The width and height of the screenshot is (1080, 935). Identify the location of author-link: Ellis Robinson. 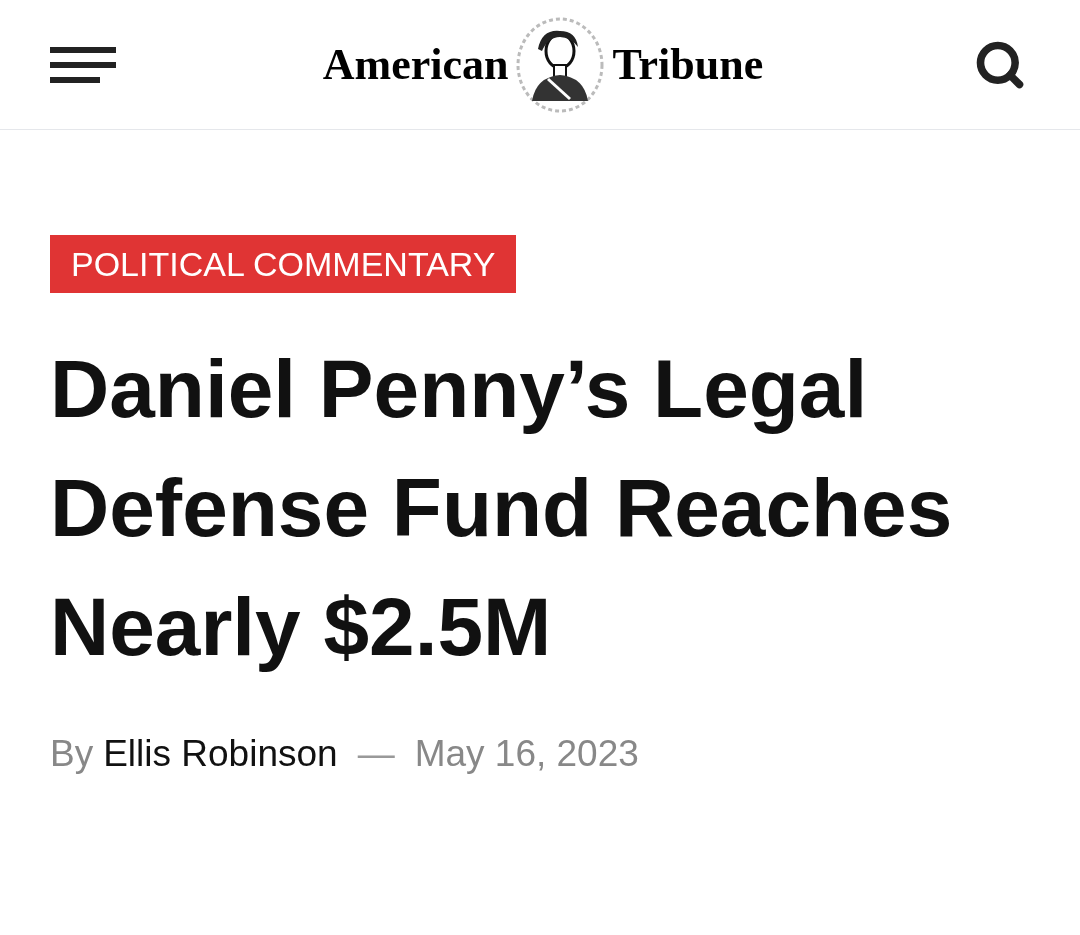
(220, 754).